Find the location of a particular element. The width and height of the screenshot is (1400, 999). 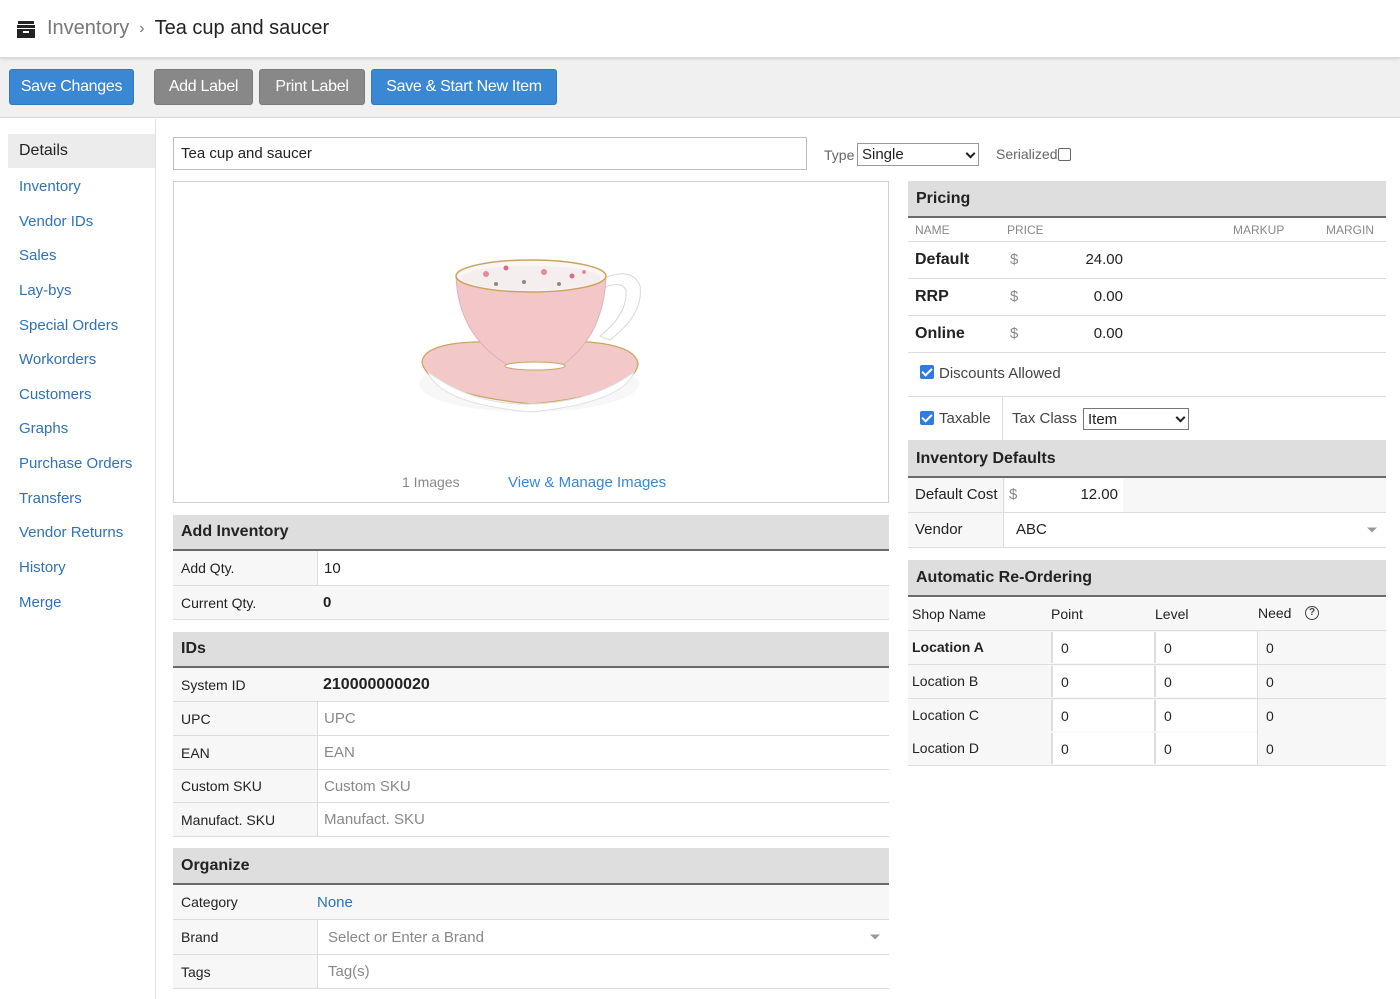

col-markup: MARKUP is located at coordinates (1259, 230).